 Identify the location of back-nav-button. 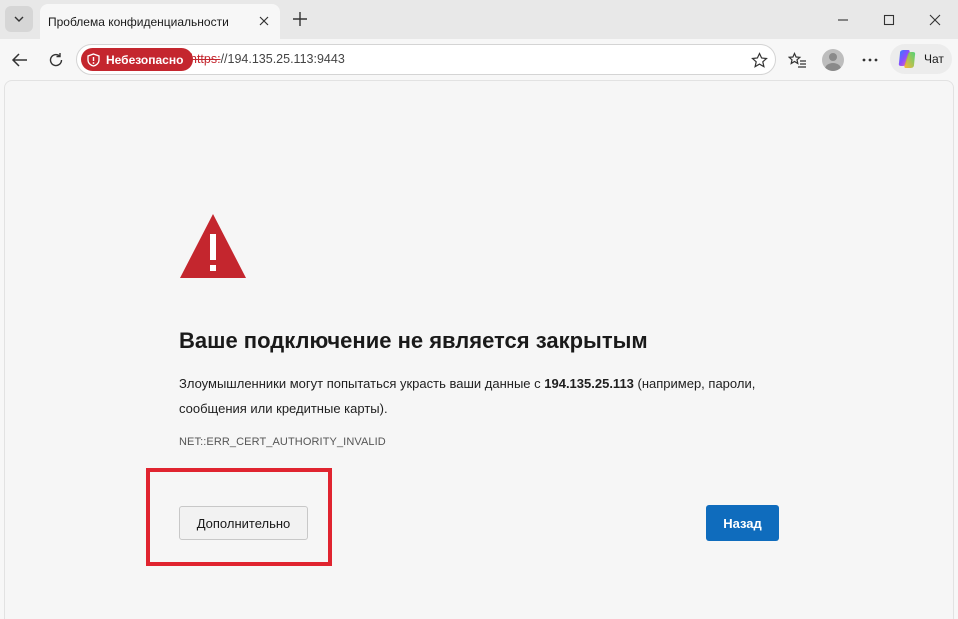
(20, 60).